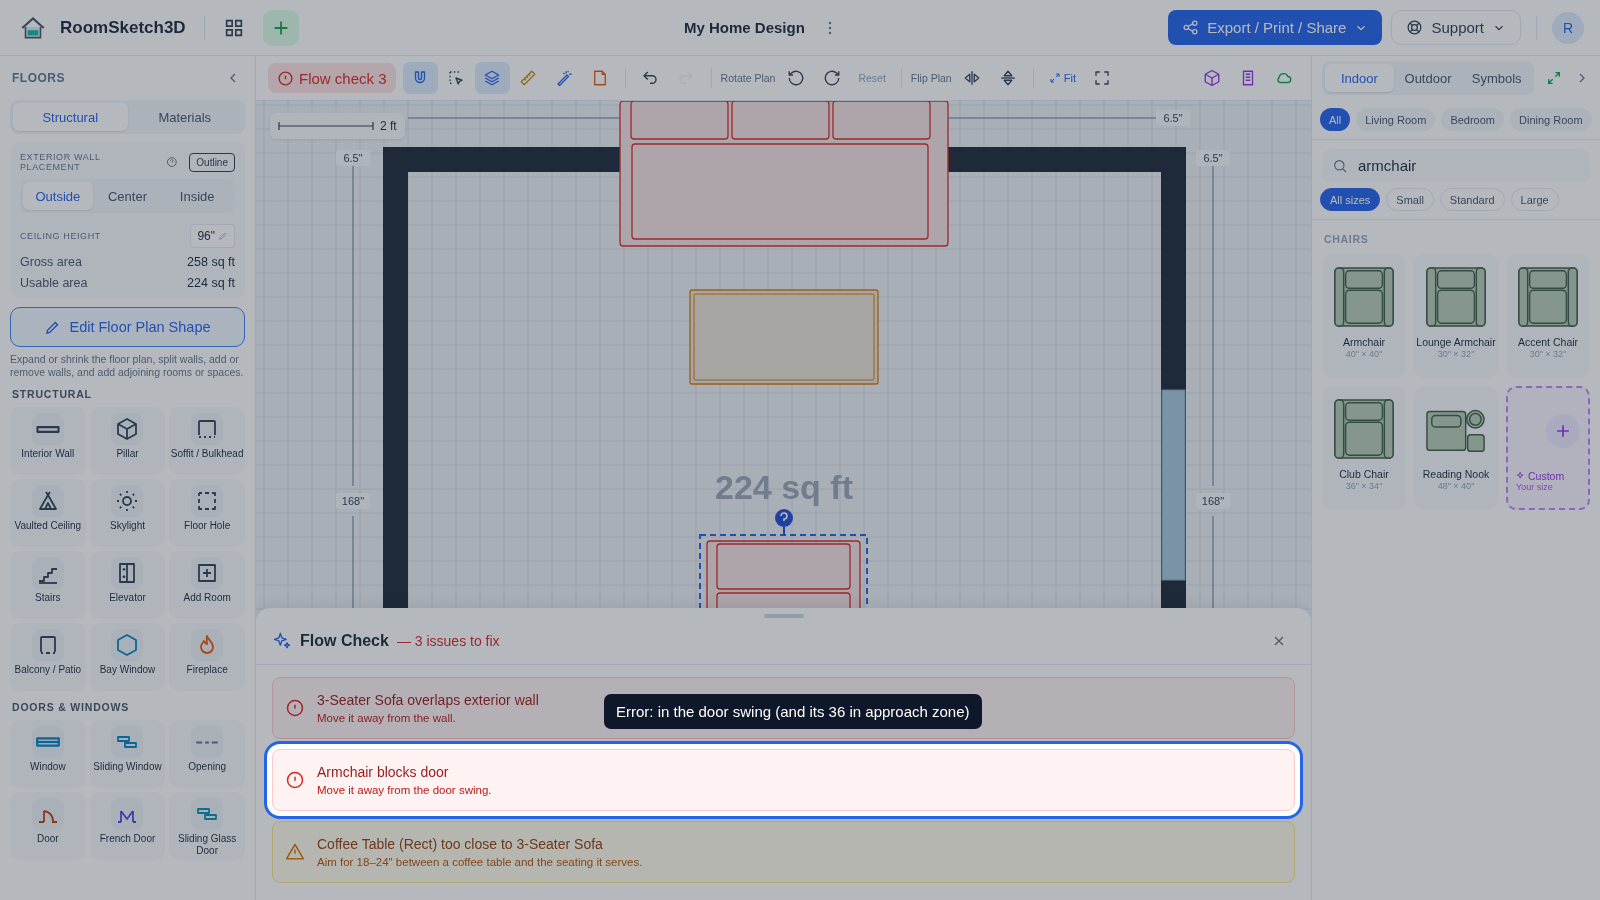 Image resolution: width=1600 pixels, height=900 pixels. Describe the element at coordinates (1540, 476) in the screenshot. I see `custom-title: Custom` at that location.